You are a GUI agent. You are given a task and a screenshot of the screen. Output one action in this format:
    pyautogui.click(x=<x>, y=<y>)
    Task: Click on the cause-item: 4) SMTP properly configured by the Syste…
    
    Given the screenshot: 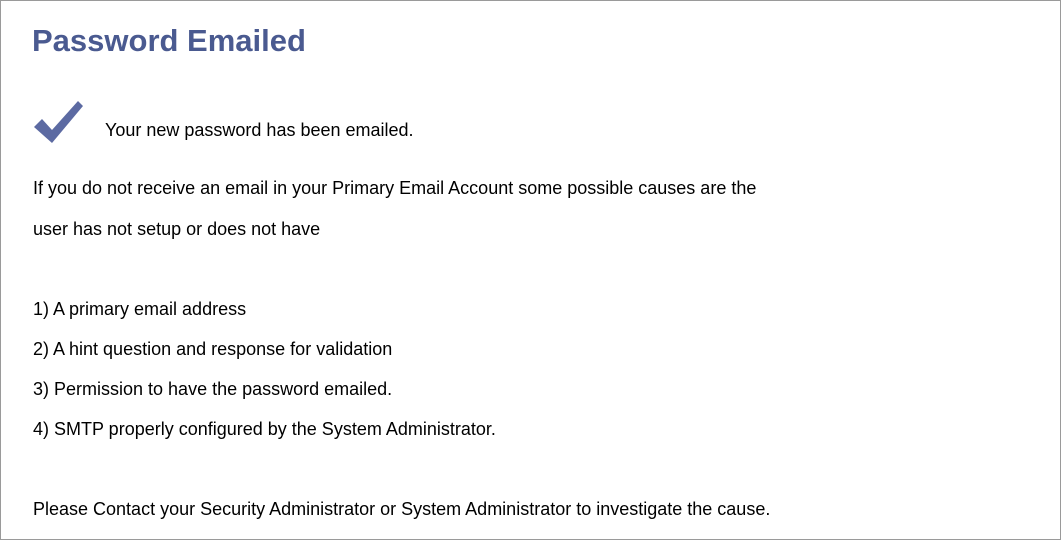 What is the action you would take?
    pyautogui.click(x=264, y=429)
    